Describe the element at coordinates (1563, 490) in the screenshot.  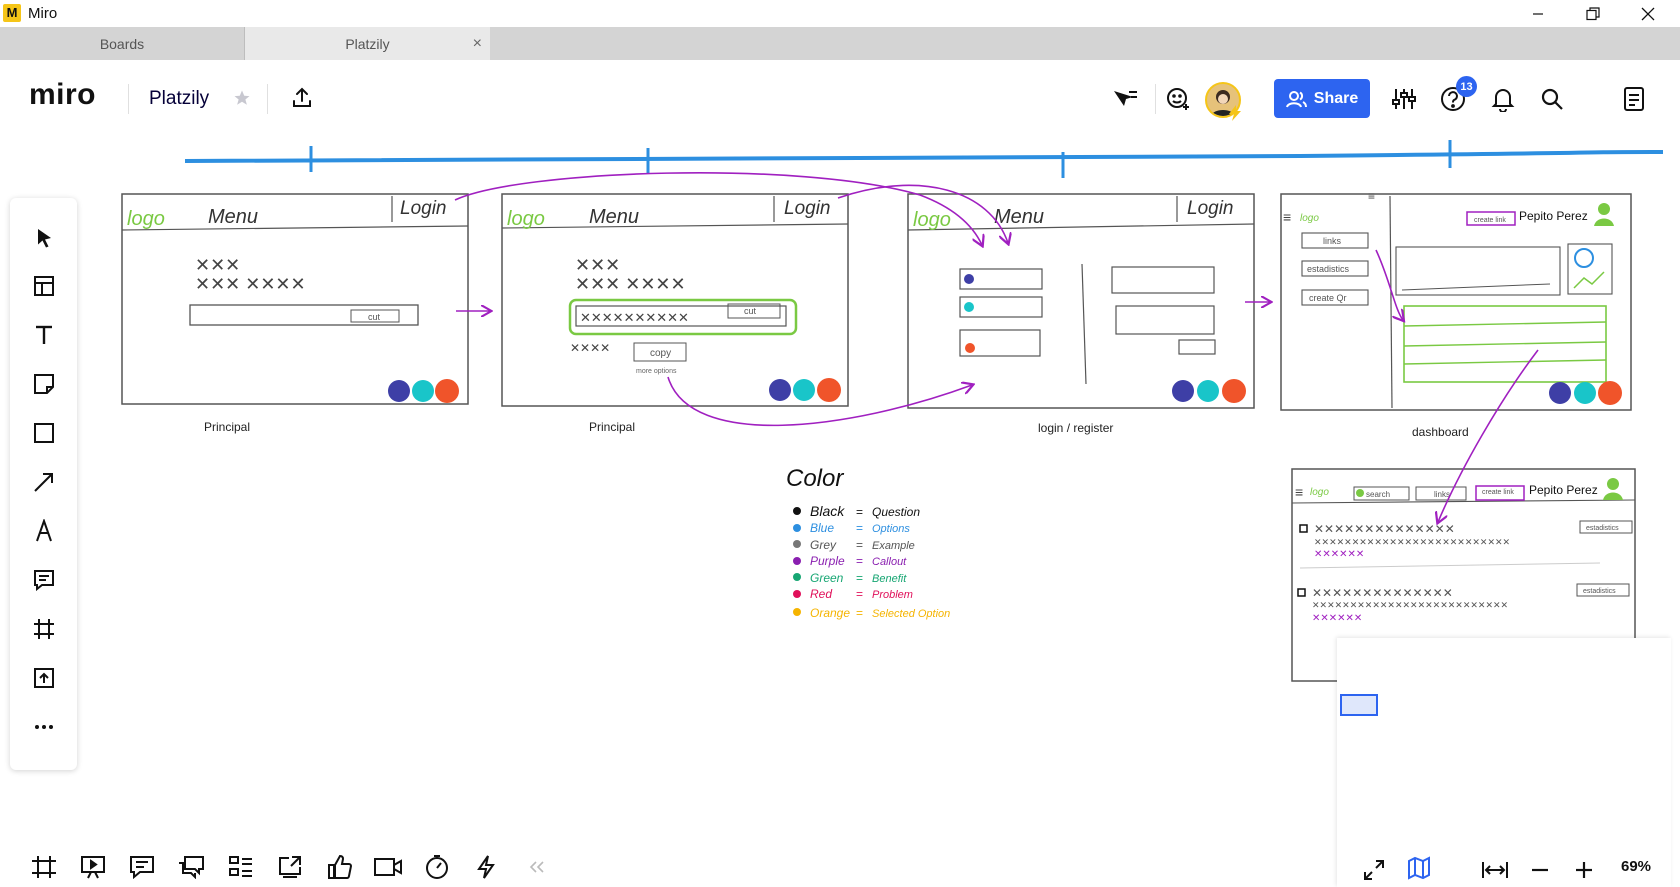
I see `sketch-user-name: Pepito Perez` at that location.